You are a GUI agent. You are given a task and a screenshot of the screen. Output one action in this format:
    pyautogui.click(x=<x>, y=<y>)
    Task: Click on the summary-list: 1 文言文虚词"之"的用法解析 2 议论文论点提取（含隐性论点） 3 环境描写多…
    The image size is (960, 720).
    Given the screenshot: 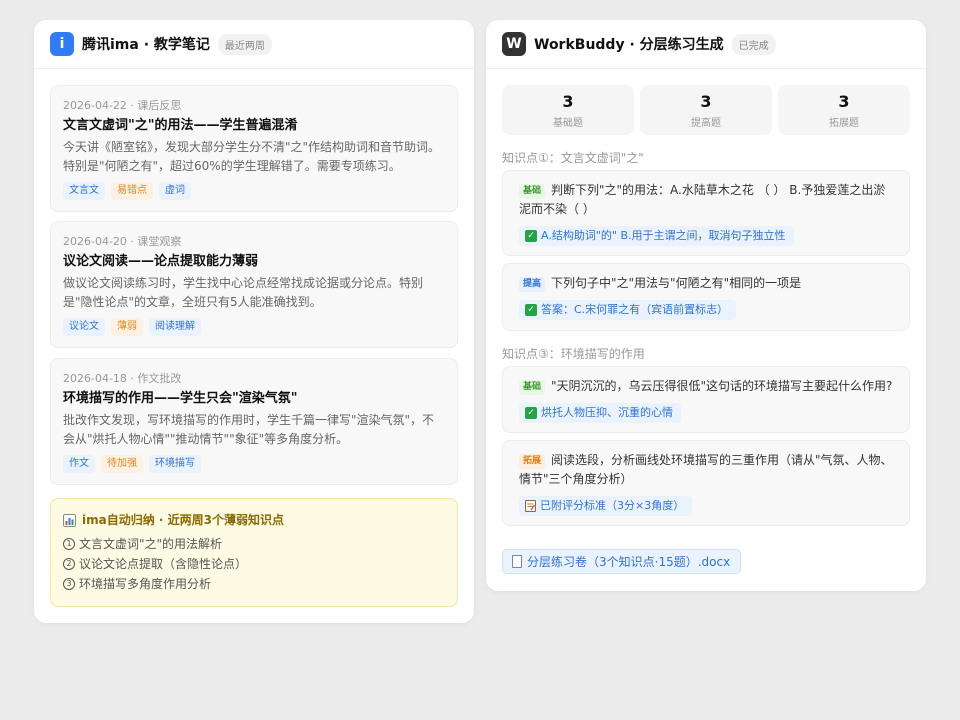 What is the action you would take?
    pyautogui.click(x=254, y=564)
    